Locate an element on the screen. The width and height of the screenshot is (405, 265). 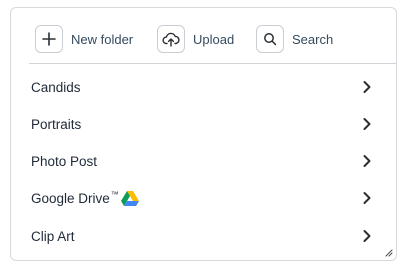
list-item-google-drive: Google Drive ™ is located at coordinates (203, 198).